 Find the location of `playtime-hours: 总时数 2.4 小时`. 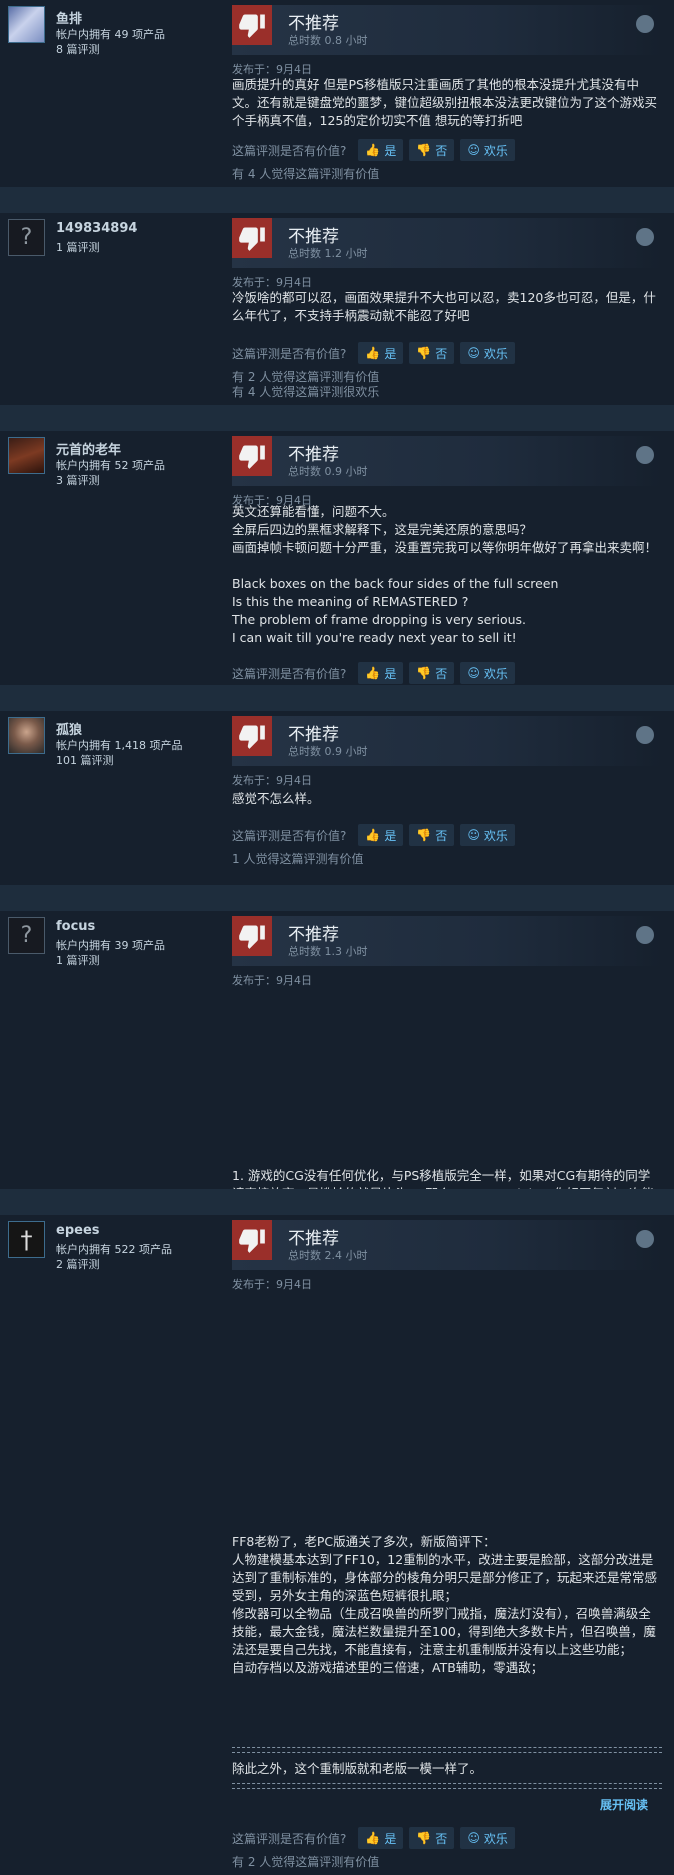

playtime-hours: 总时数 2.4 小时 is located at coordinates (328, 1255).